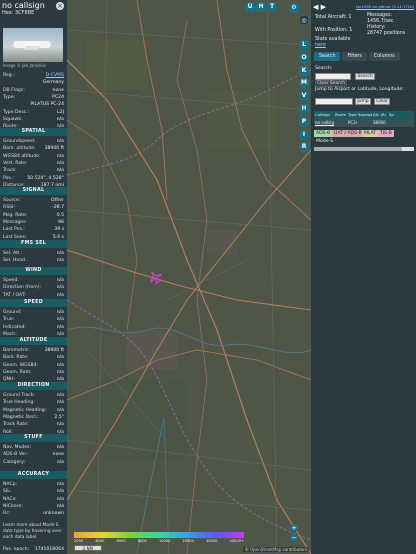 The height and width of the screenshot is (554, 416). I want to click on section-accuracy: ACCURACY, so click(33, 475).